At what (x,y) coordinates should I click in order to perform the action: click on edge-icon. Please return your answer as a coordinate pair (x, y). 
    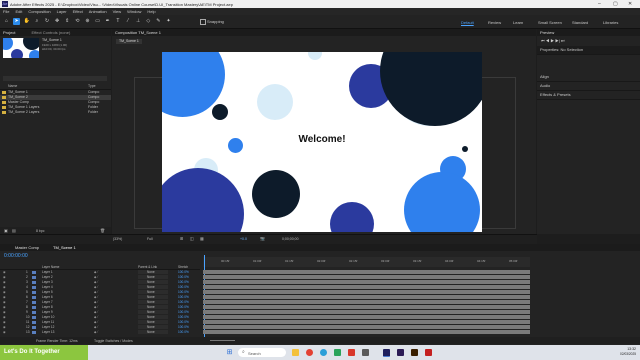
    Looking at the image, I should click on (323, 352).